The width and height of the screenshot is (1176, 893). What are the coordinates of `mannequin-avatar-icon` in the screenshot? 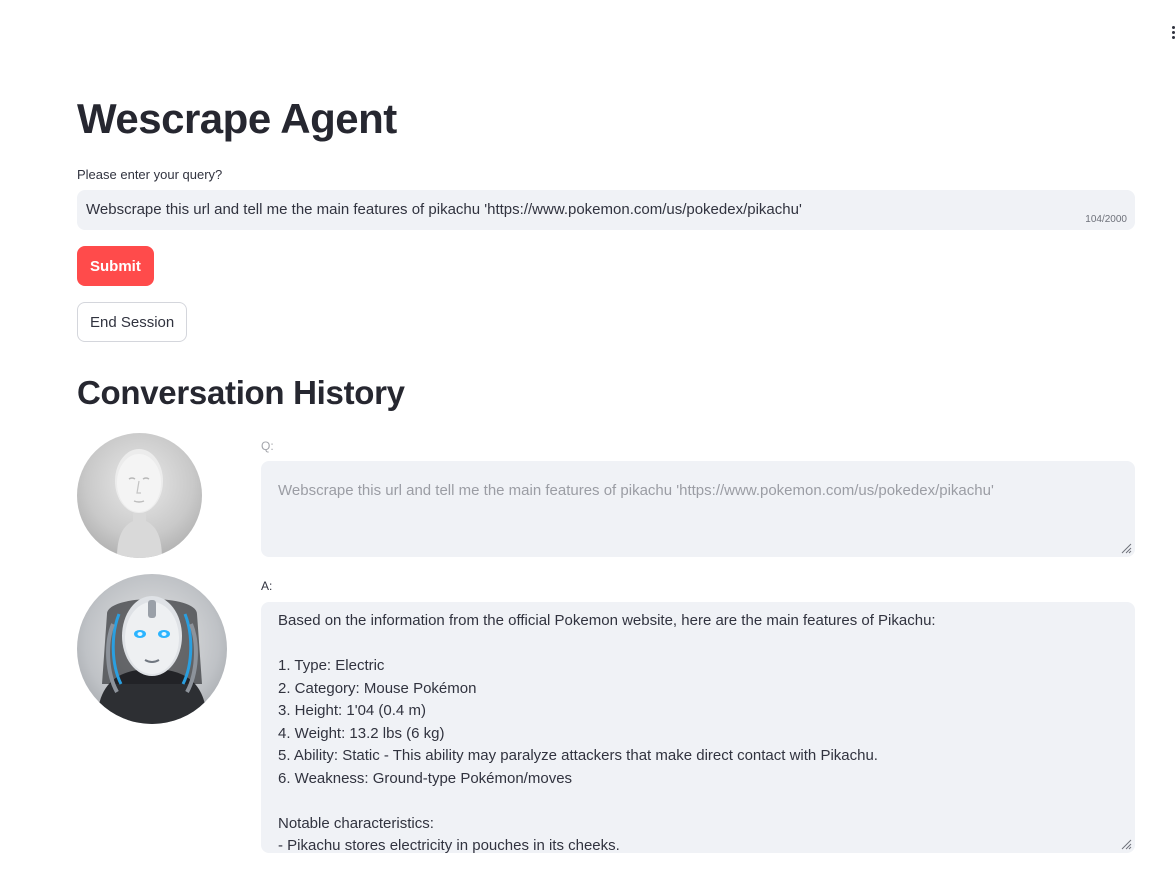 It's located at (139, 495).